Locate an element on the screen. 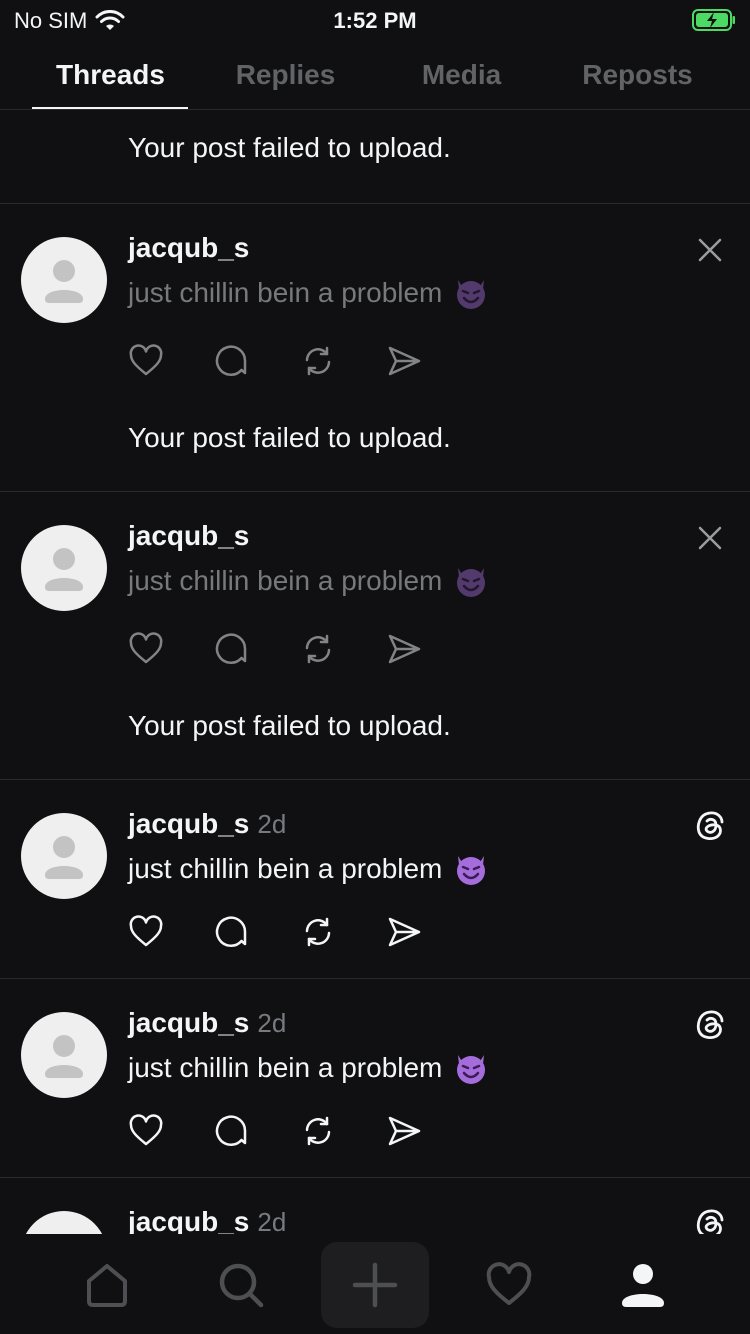  status-bar: No SIM 1:52 PM is located at coordinates (375, 20).